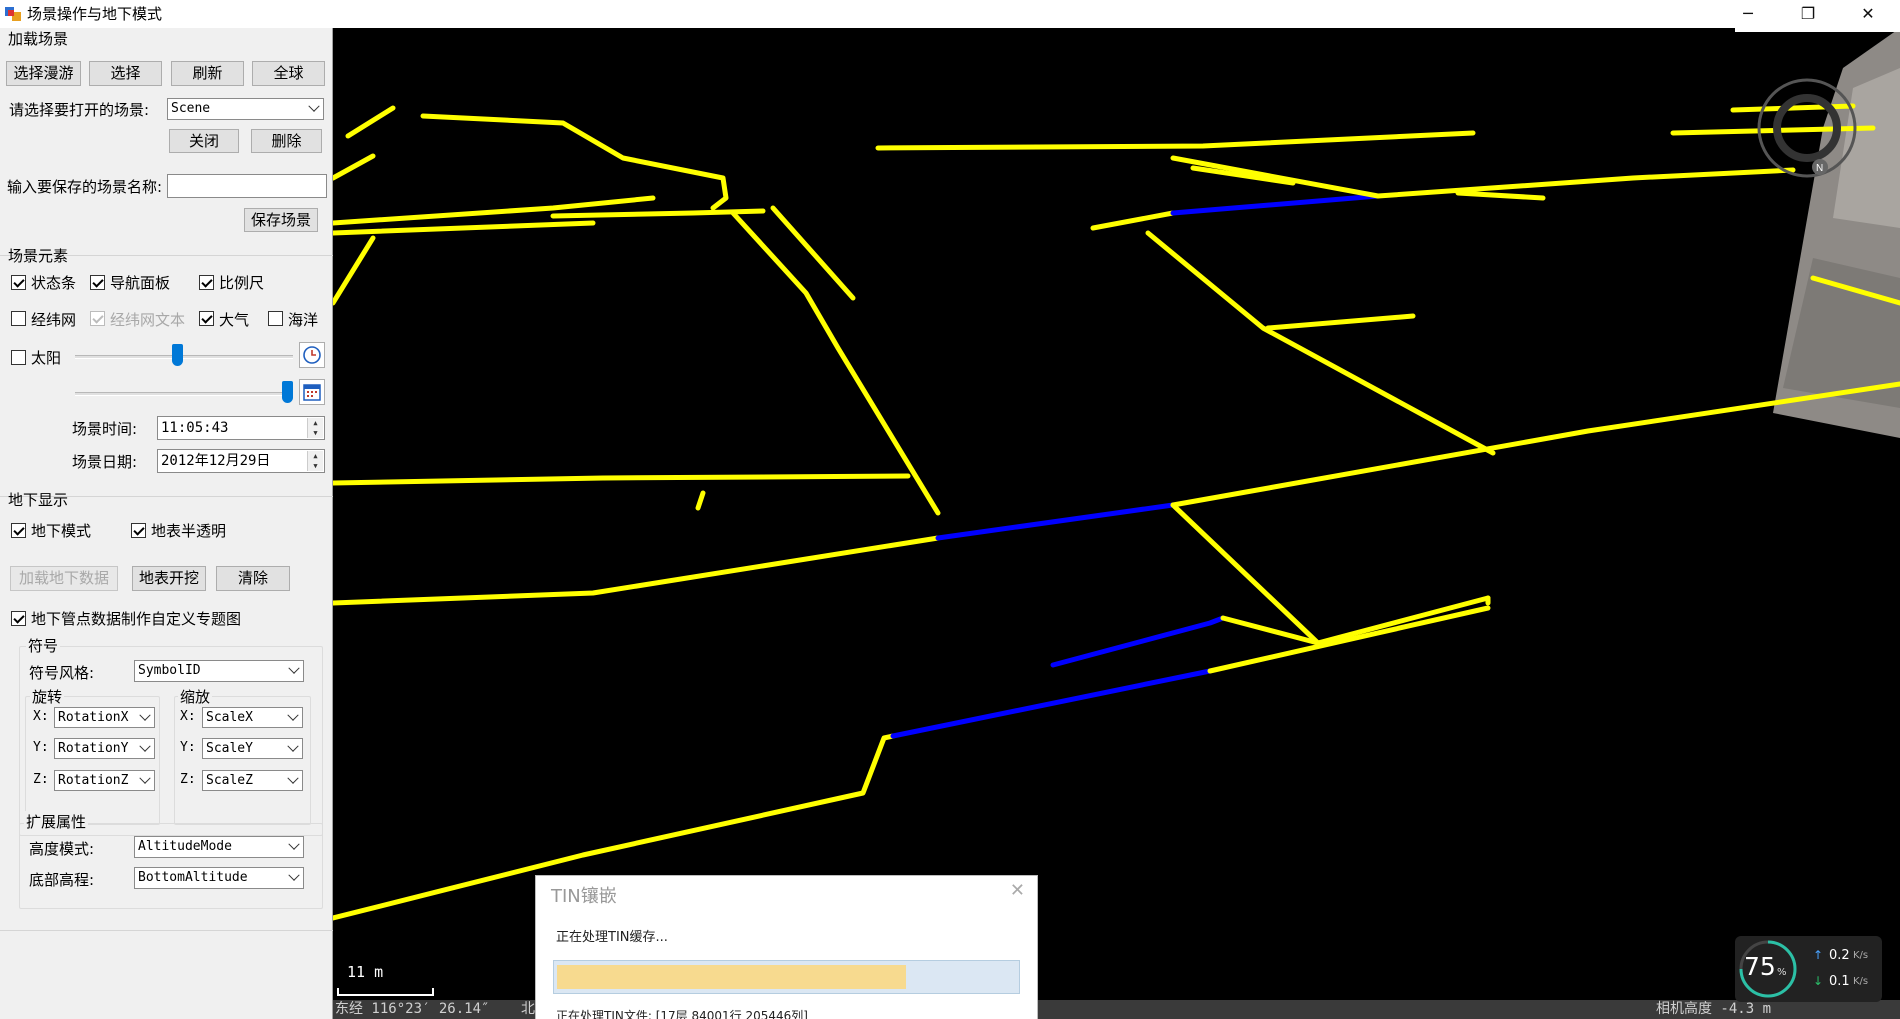 The height and width of the screenshot is (1019, 1900). Describe the element at coordinates (206, 282) in the screenshot. I see `scalebar-checkbox` at that location.